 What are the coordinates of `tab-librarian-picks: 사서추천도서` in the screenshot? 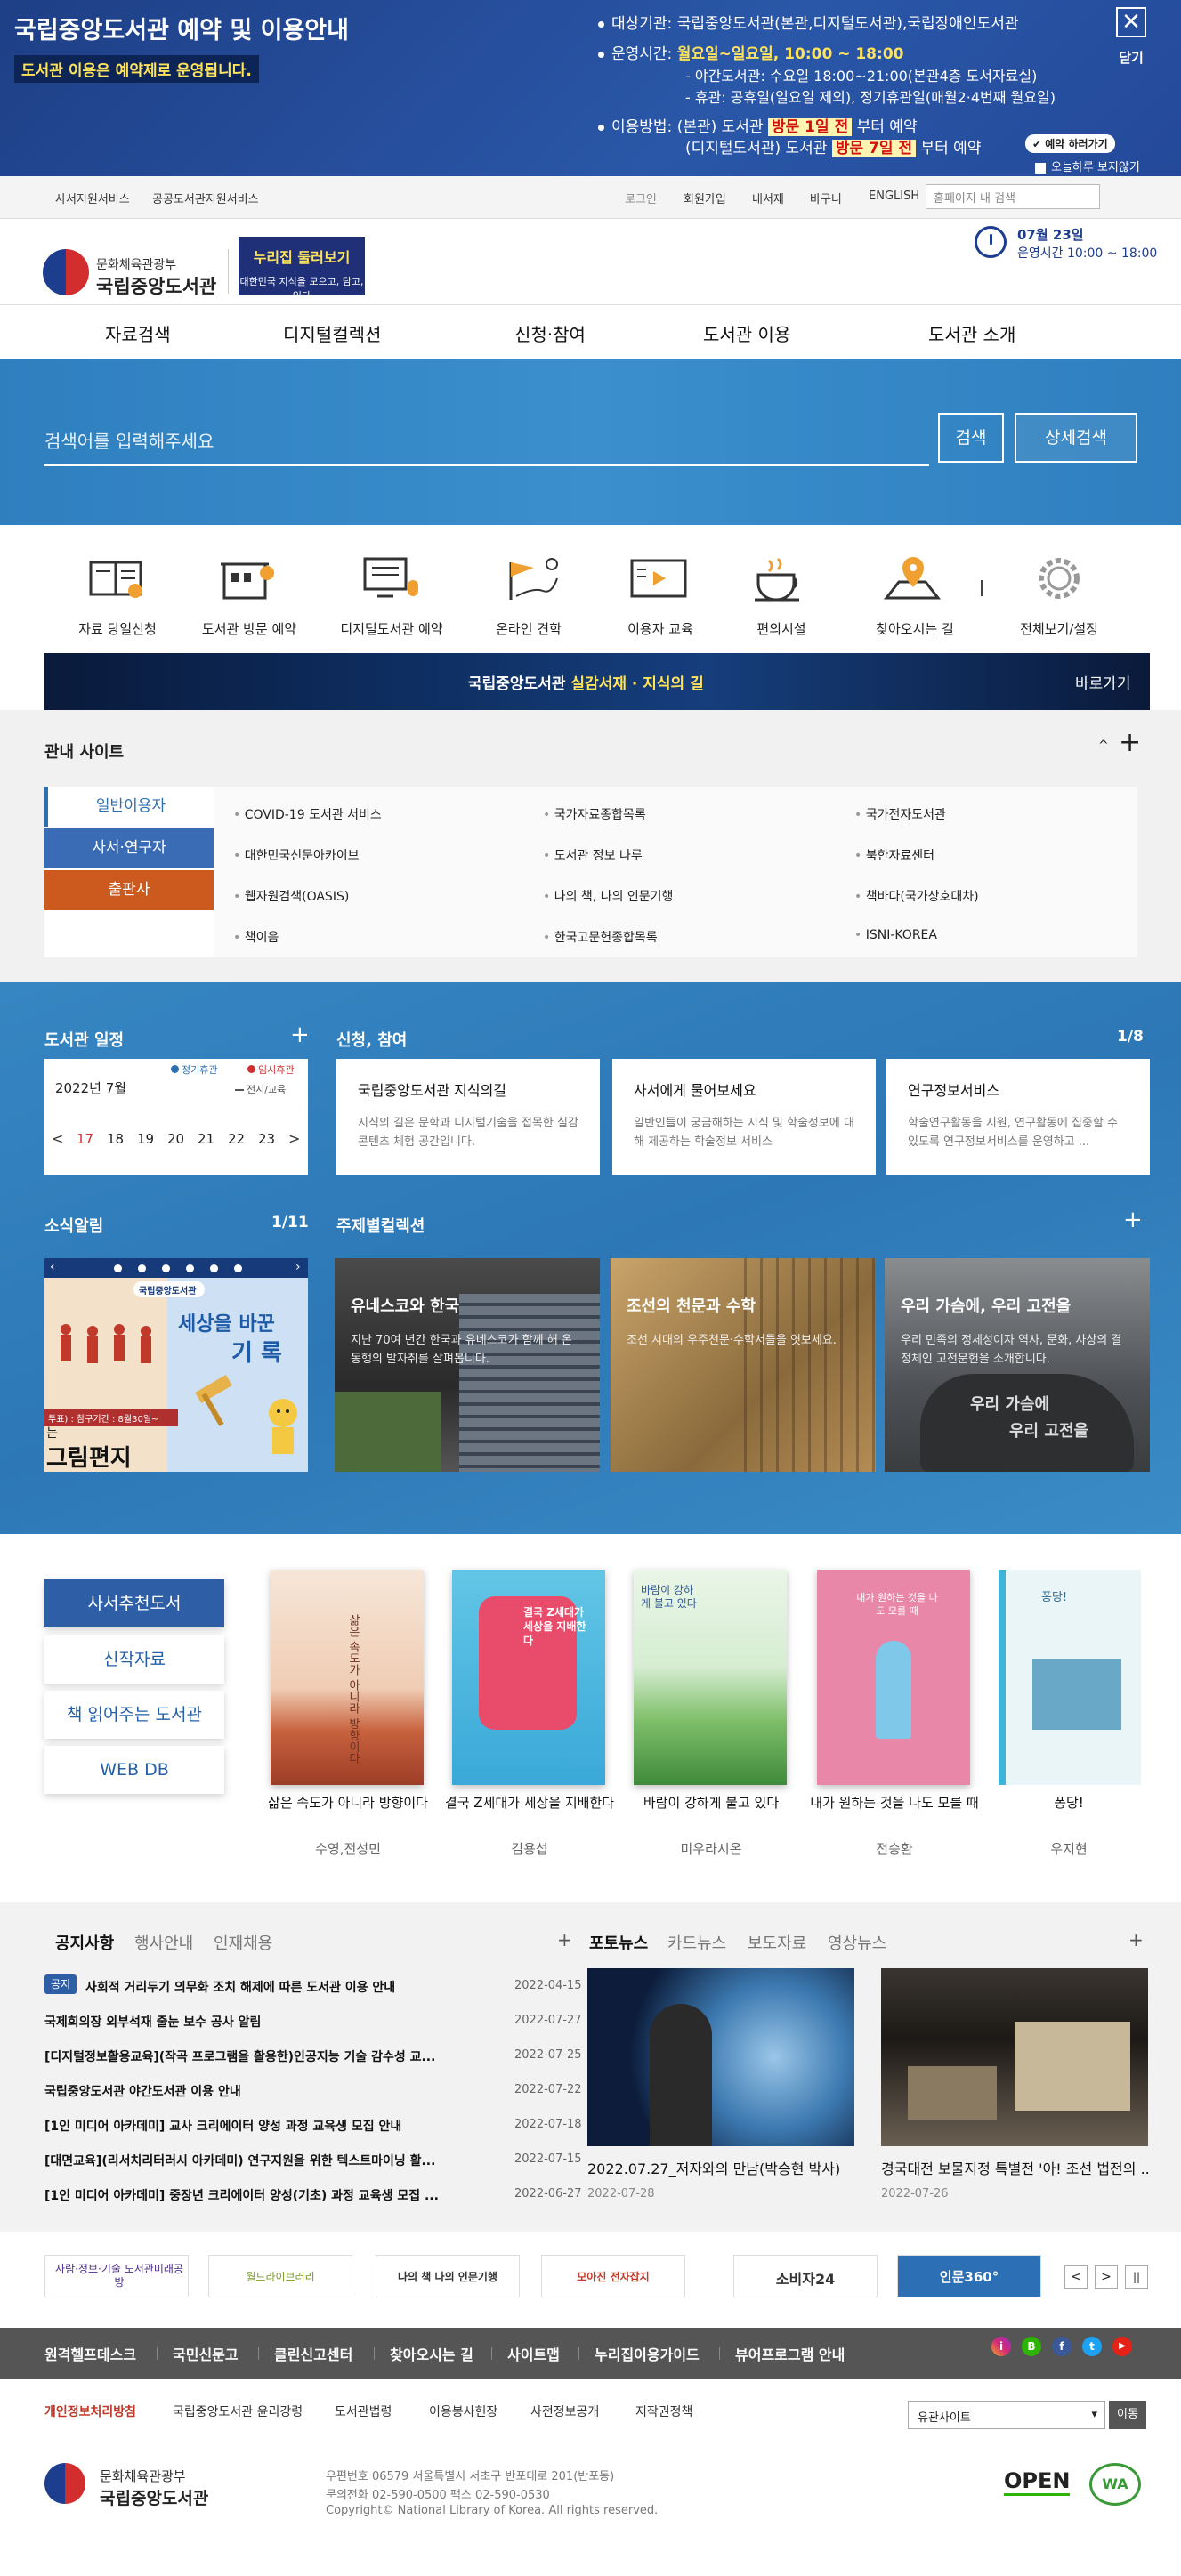 It's located at (134, 1603).